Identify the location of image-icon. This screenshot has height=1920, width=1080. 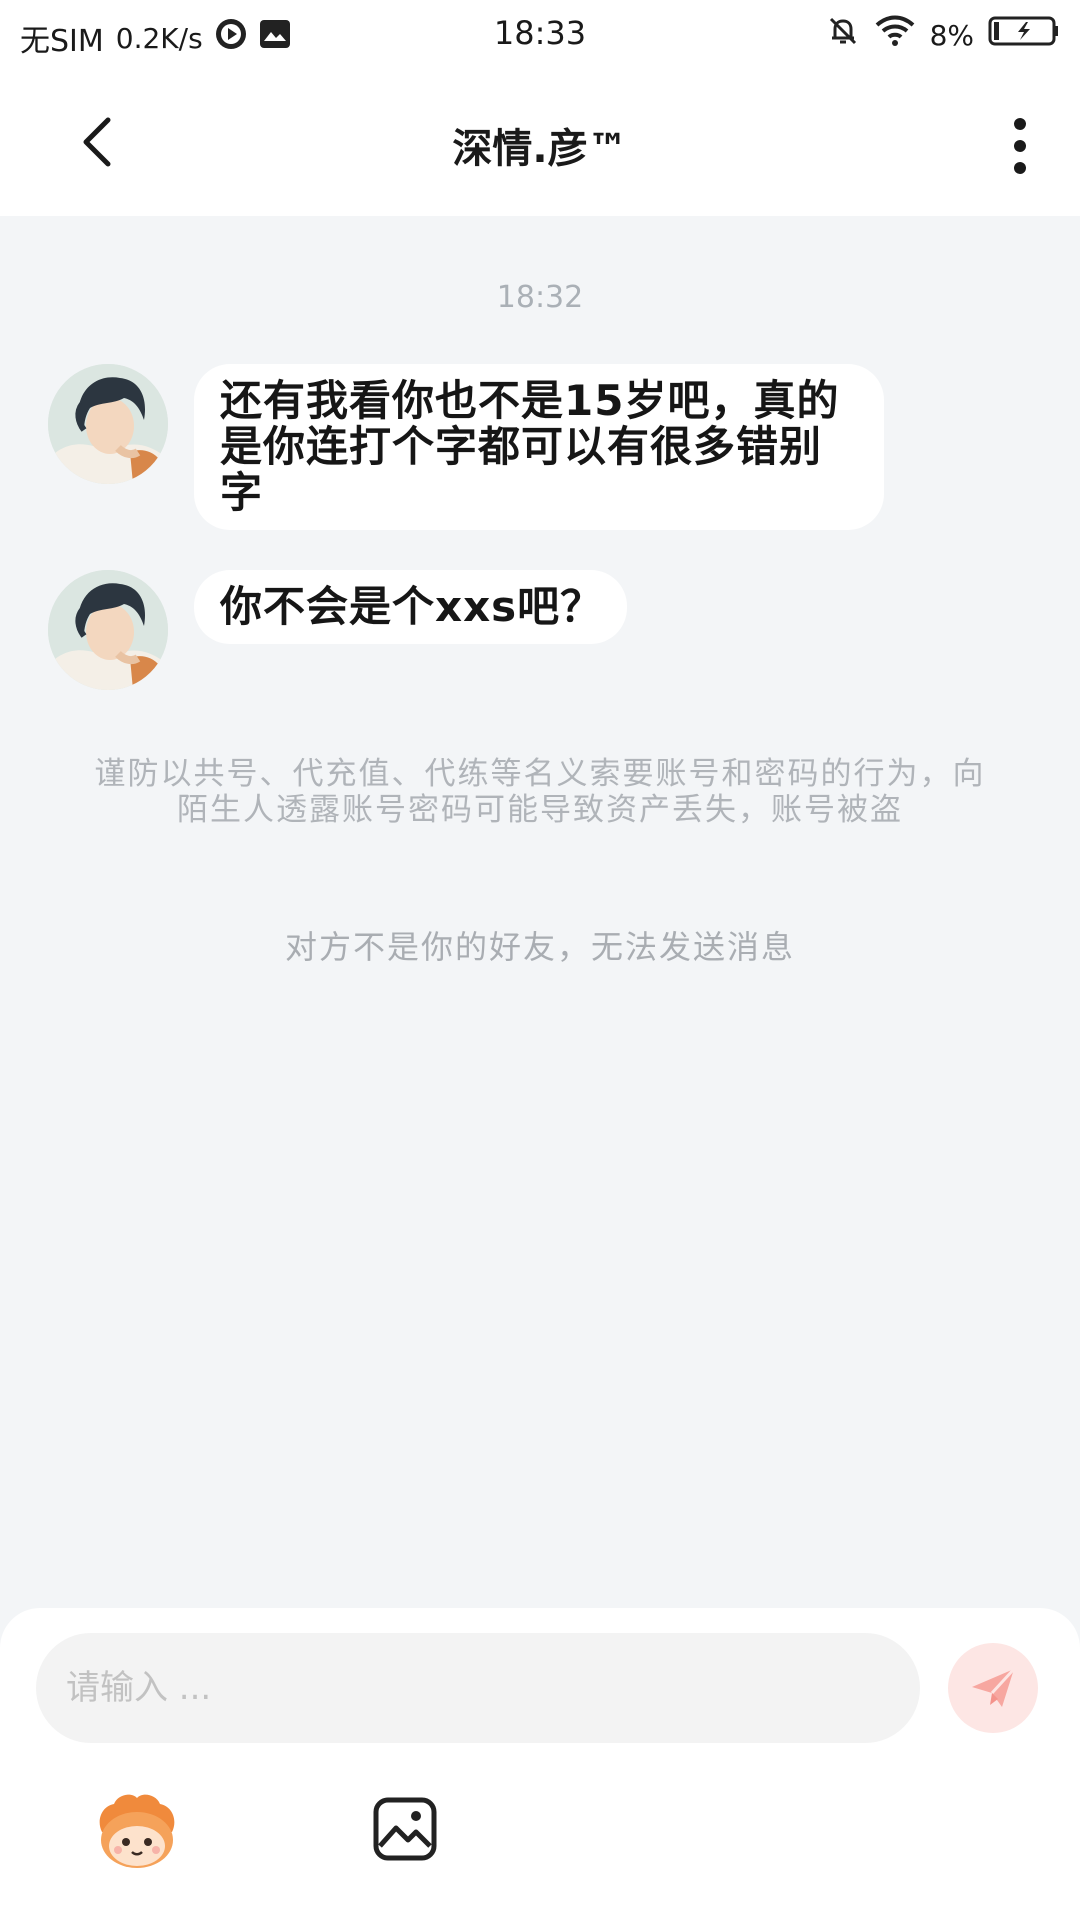
(405, 1829).